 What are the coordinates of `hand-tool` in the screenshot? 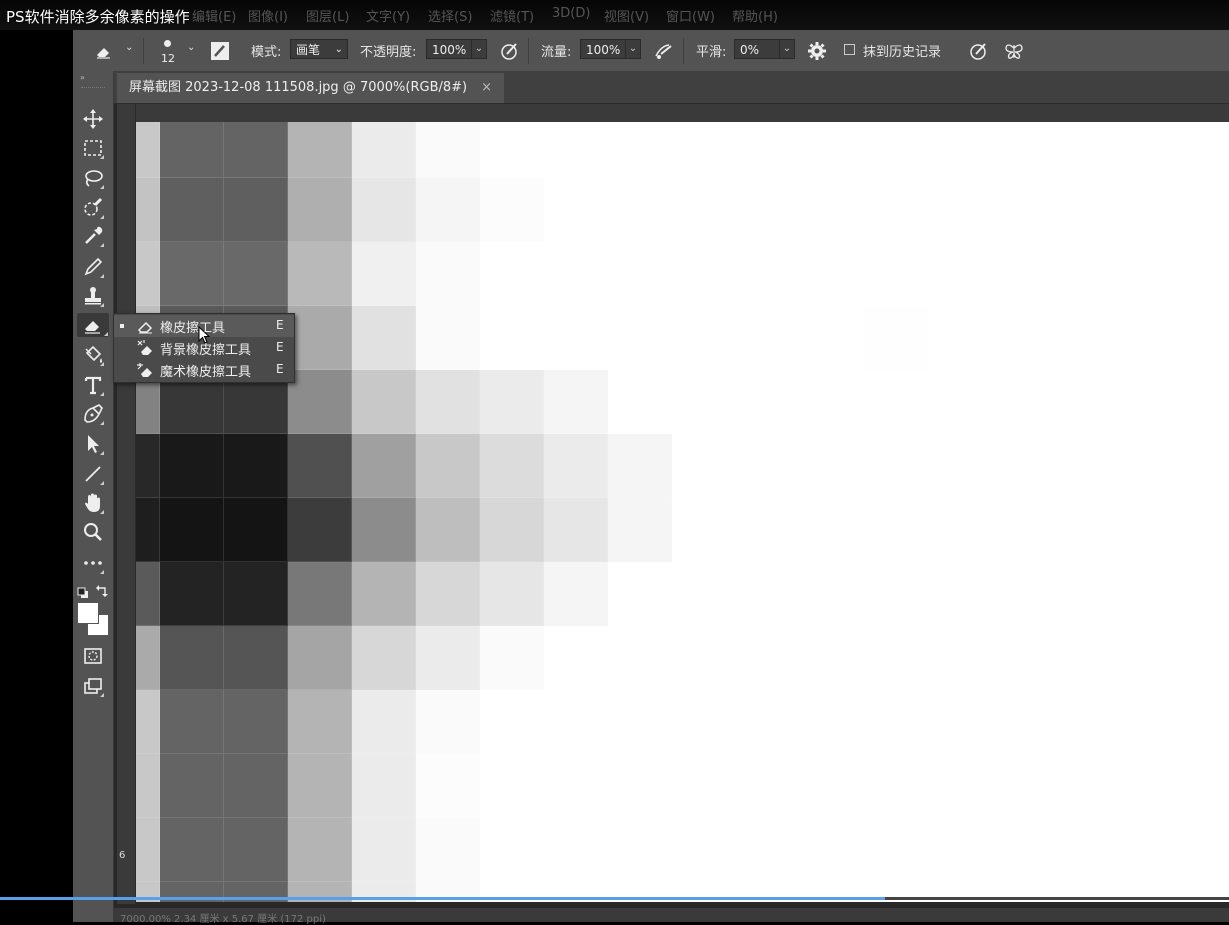 It's located at (93, 503).